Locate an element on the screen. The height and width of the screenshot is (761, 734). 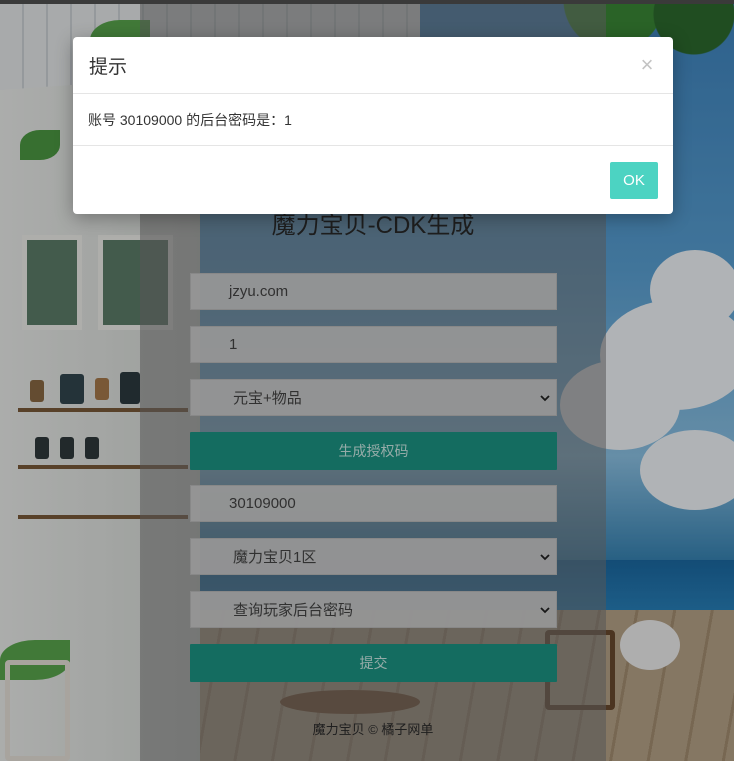
dialog-header: 提示 × is located at coordinates (373, 65).